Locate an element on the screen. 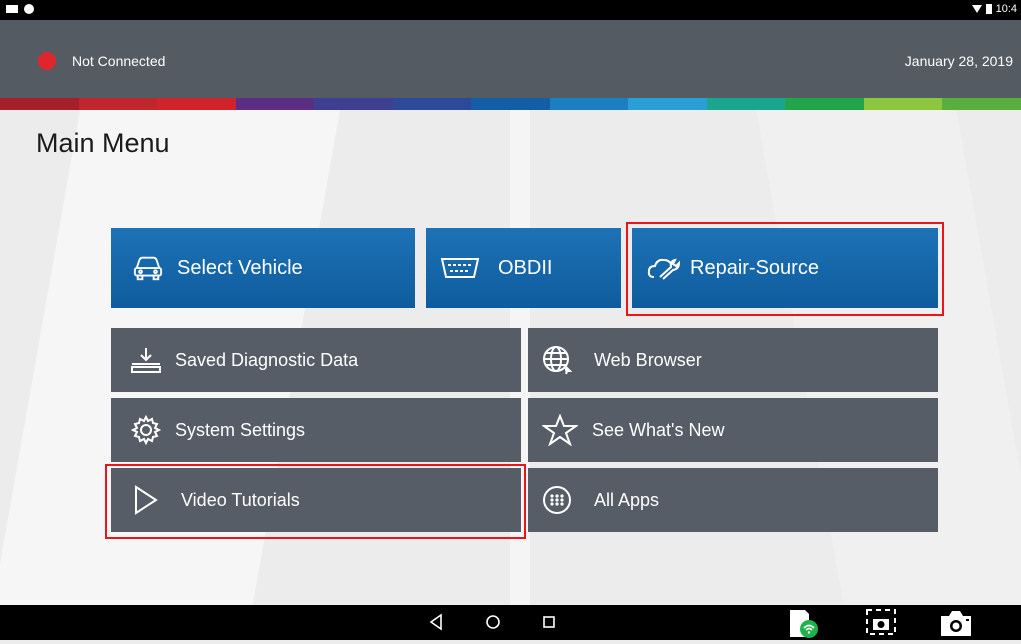 Image resolution: width=1021 pixels, height=644 pixels. battery-icon is located at coordinates (988, 9).